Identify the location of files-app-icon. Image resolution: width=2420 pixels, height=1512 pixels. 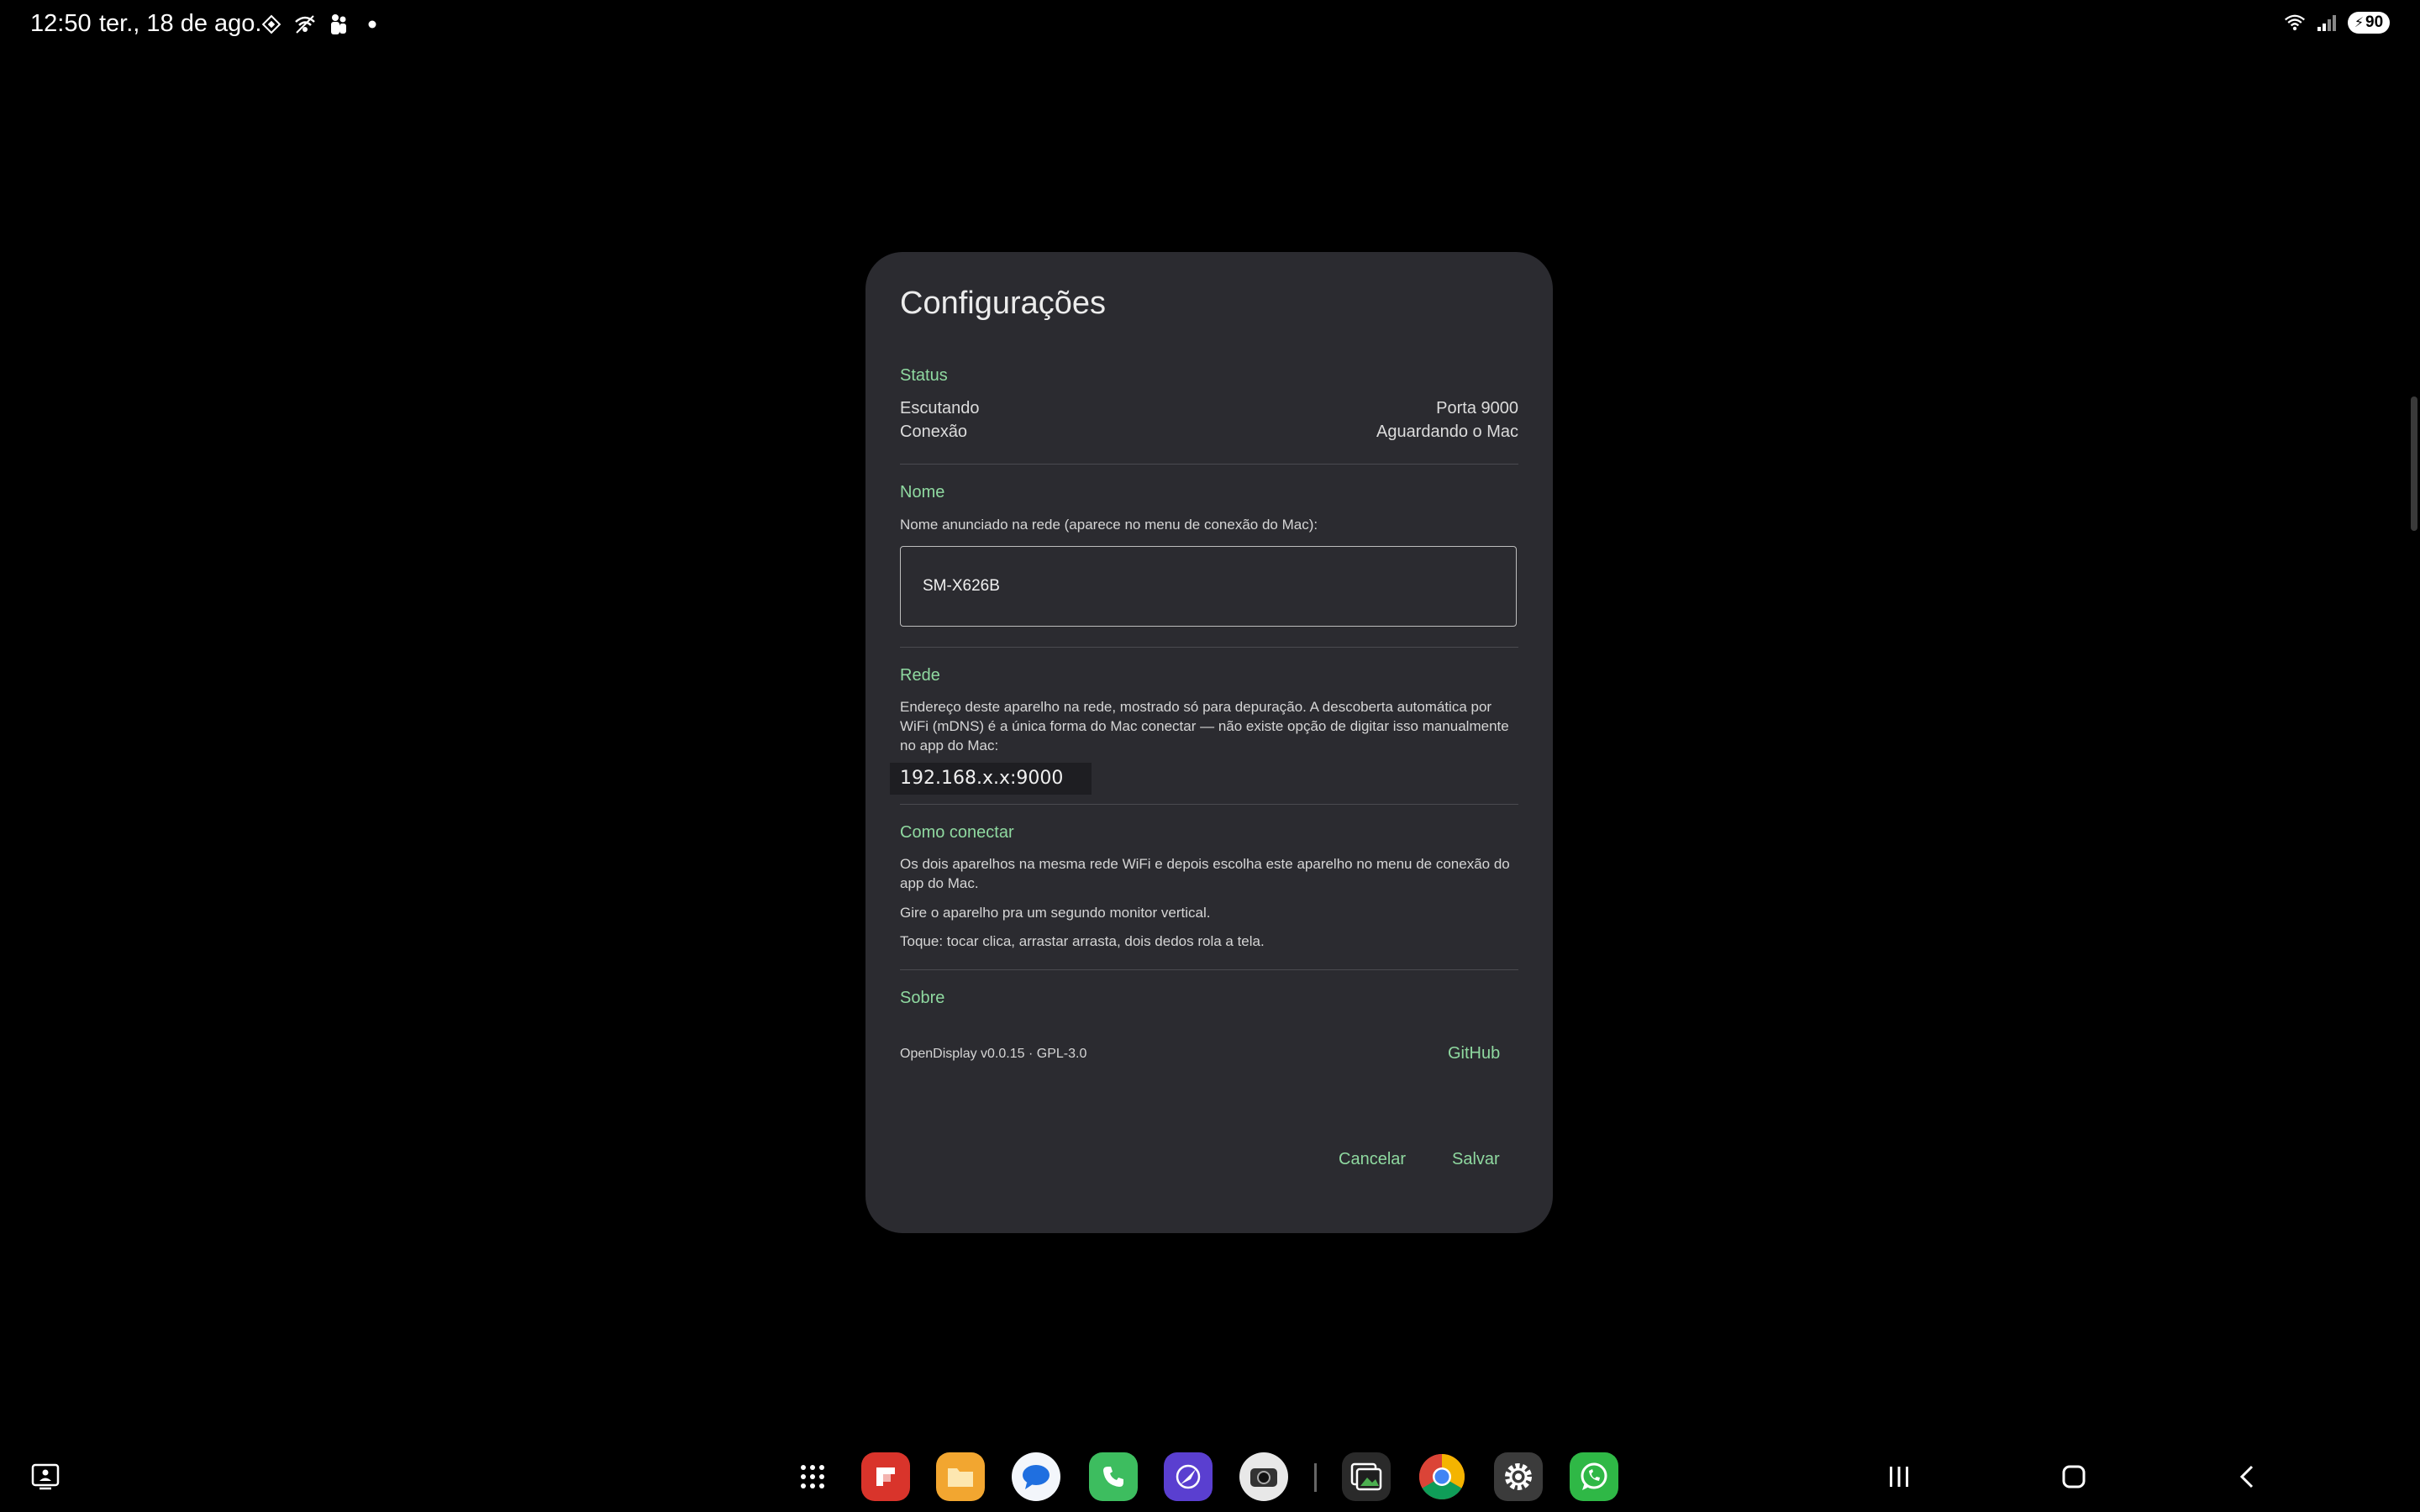
(961, 1476).